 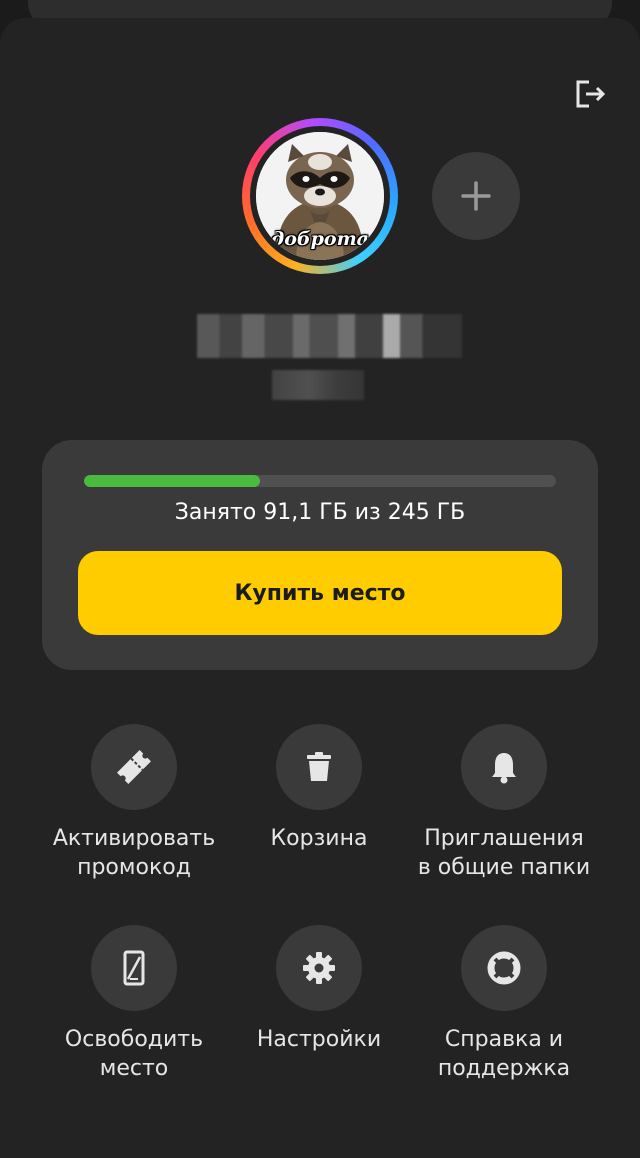 I want to click on buy-space-button: Купить место, so click(x=320, y=593).